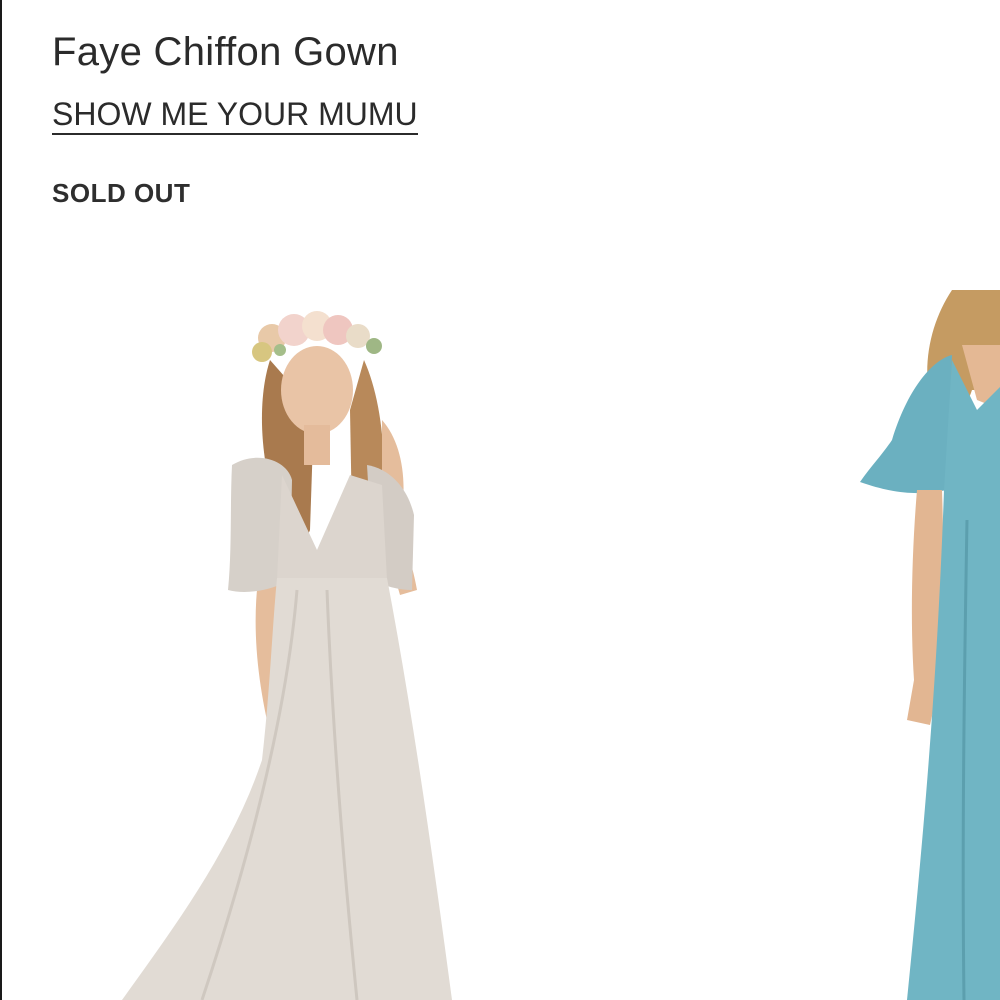  What do you see at coordinates (926, 645) in the screenshot?
I see `product-image-next` at bounding box center [926, 645].